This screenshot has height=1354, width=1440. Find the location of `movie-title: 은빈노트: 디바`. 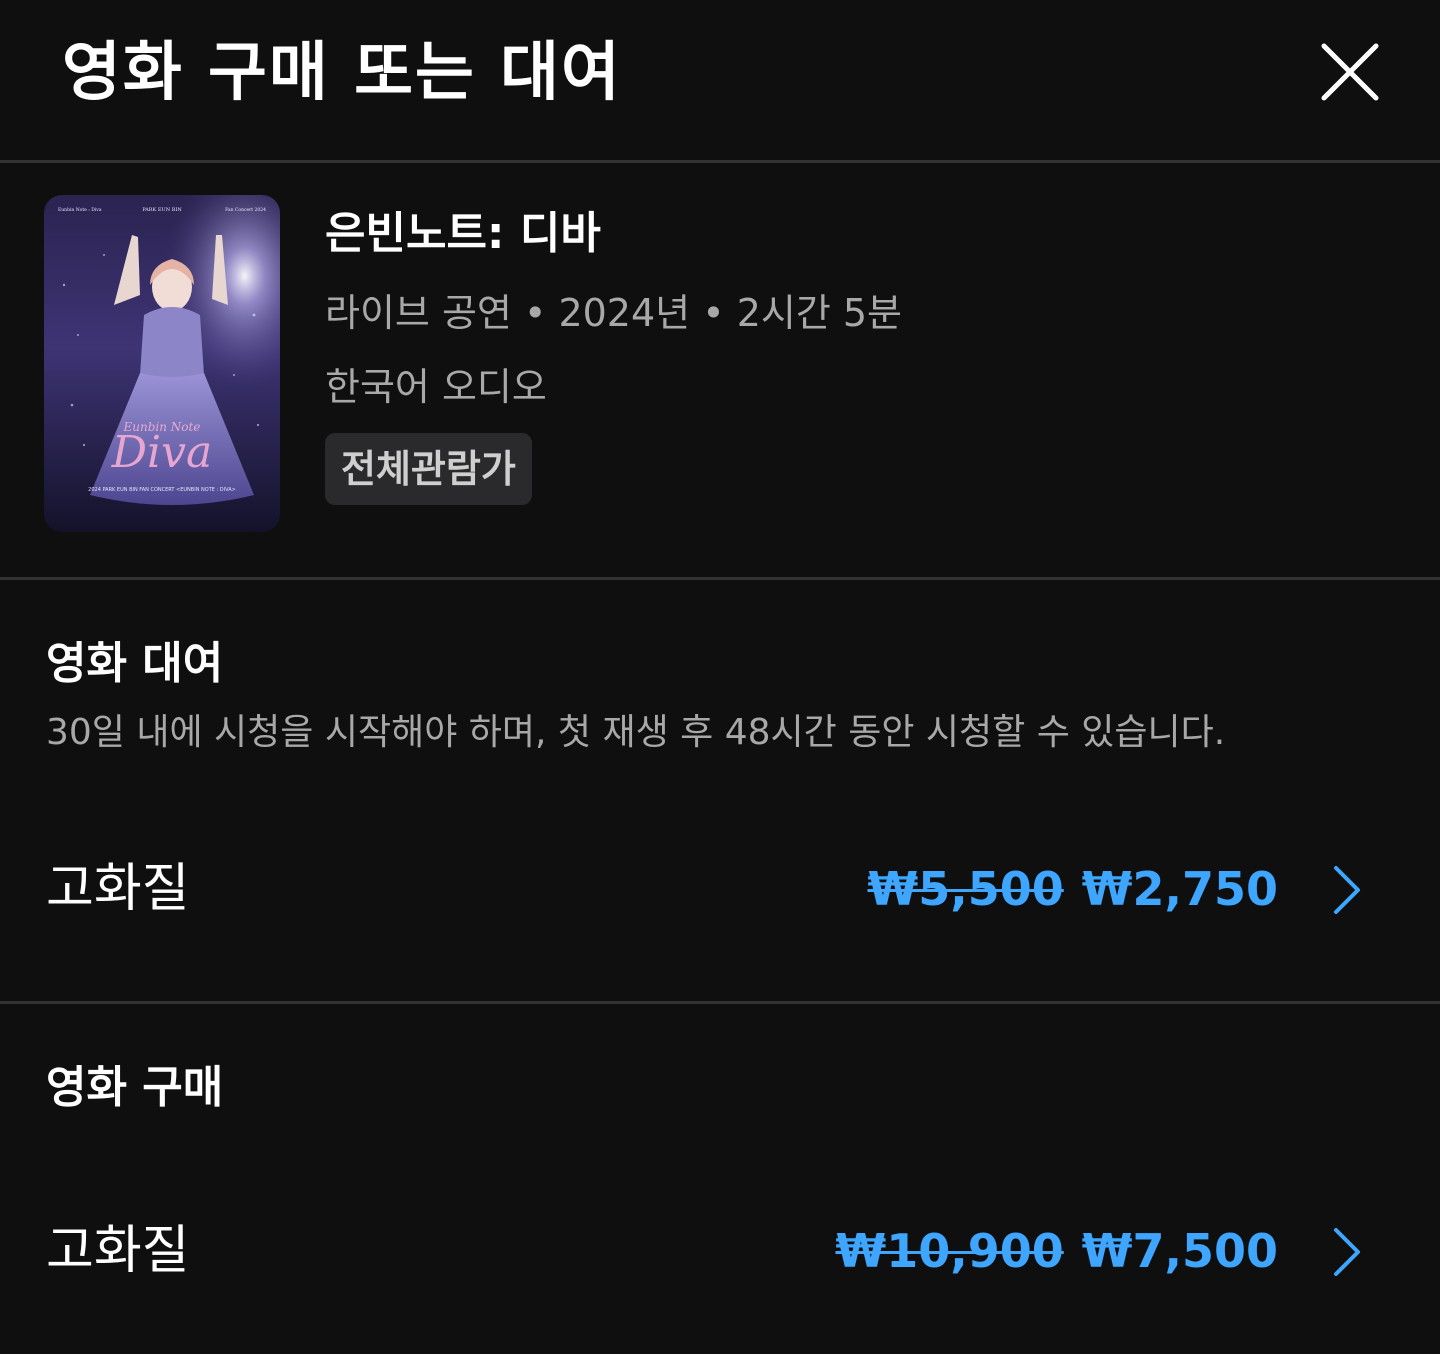

movie-title: 은빈노트: 디바 is located at coordinates (463, 233).